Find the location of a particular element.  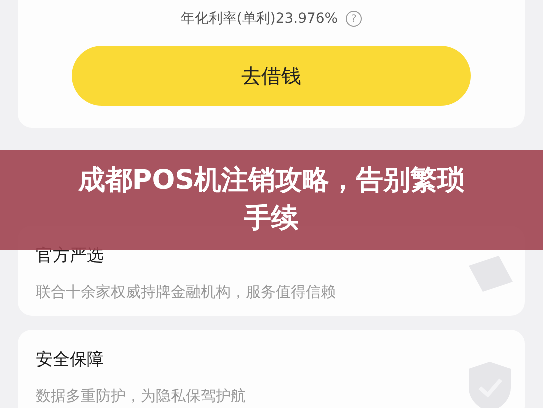

borrow-button: 去借钱 is located at coordinates (271, 76).